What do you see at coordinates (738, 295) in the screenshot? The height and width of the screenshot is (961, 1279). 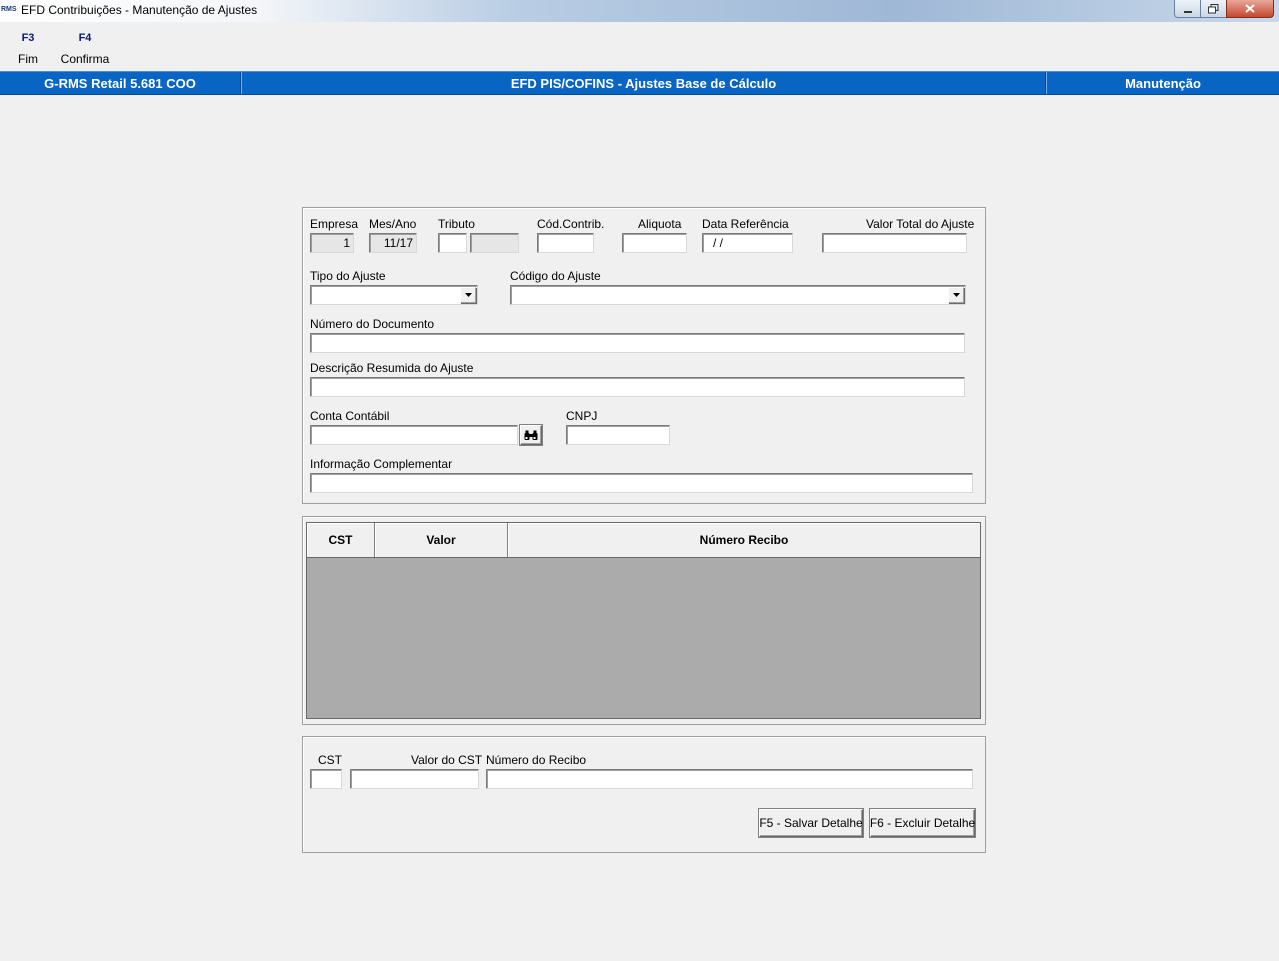 I see `codigo-ajuste-select` at bounding box center [738, 295].